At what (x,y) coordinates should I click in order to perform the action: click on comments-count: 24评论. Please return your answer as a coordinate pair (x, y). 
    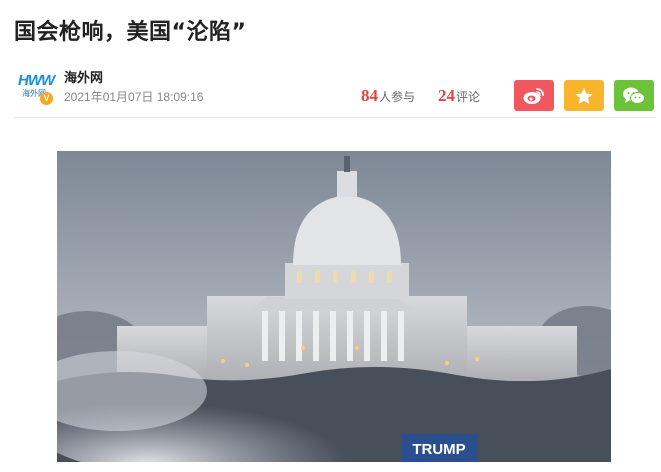
    Looking at the image, I should click on (459, 96).